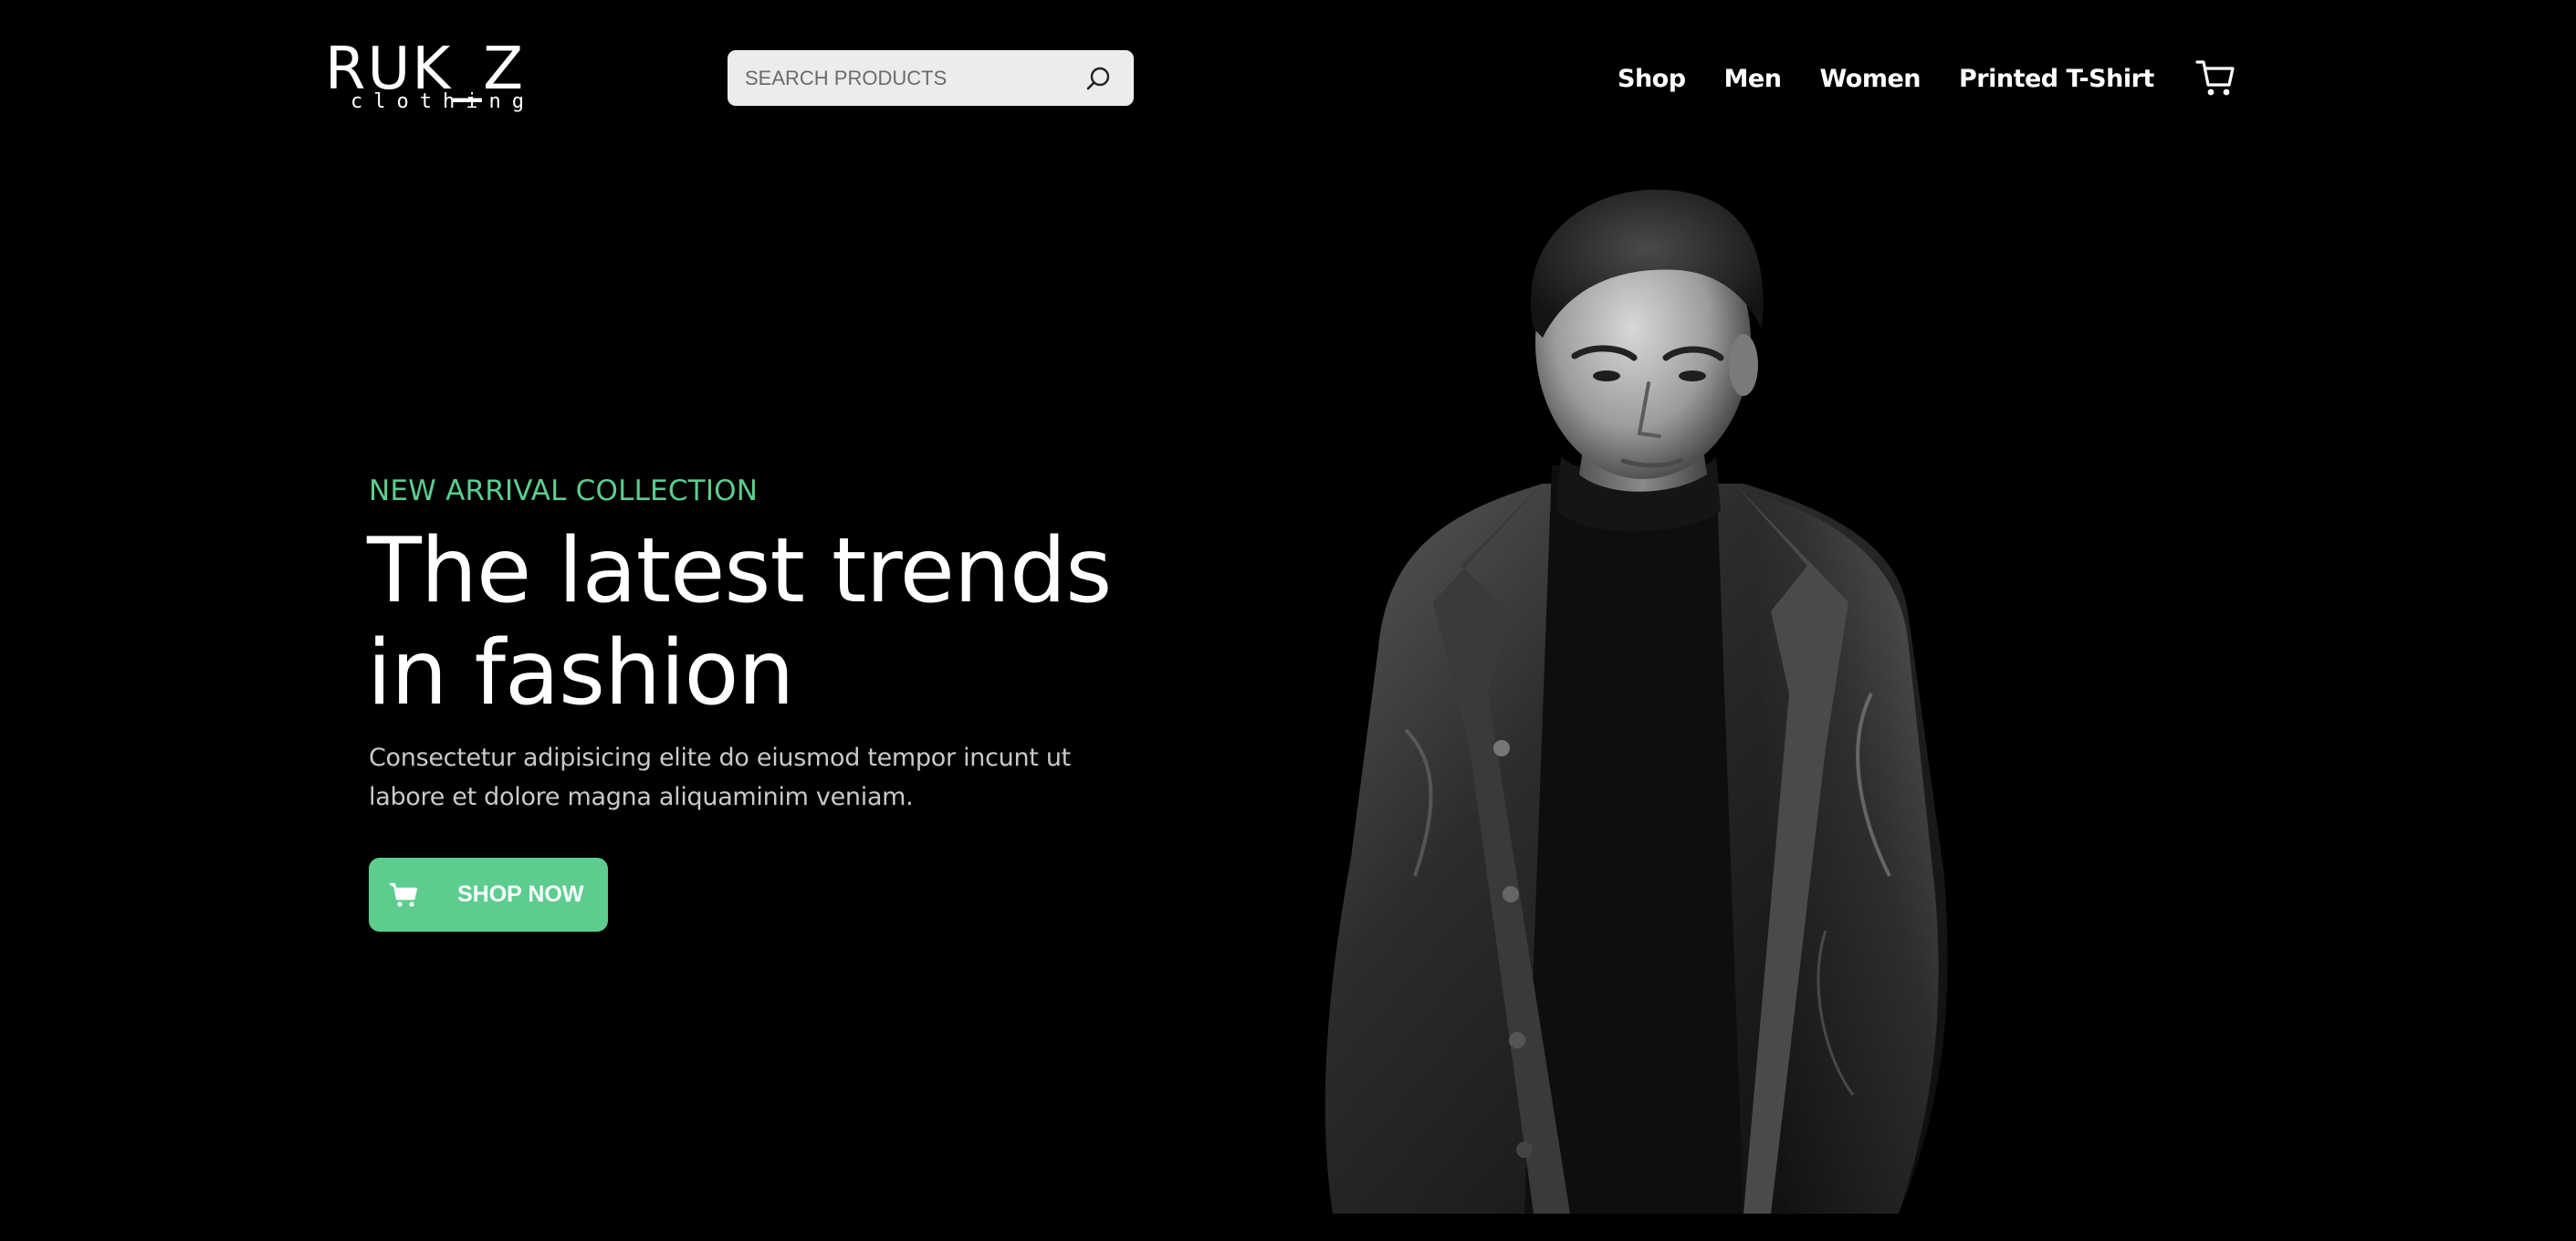  What do you see at coordinates (443, 101) in the screenshot?
I see `logo-subtitle: clothing` at bounding box center [443, 101].